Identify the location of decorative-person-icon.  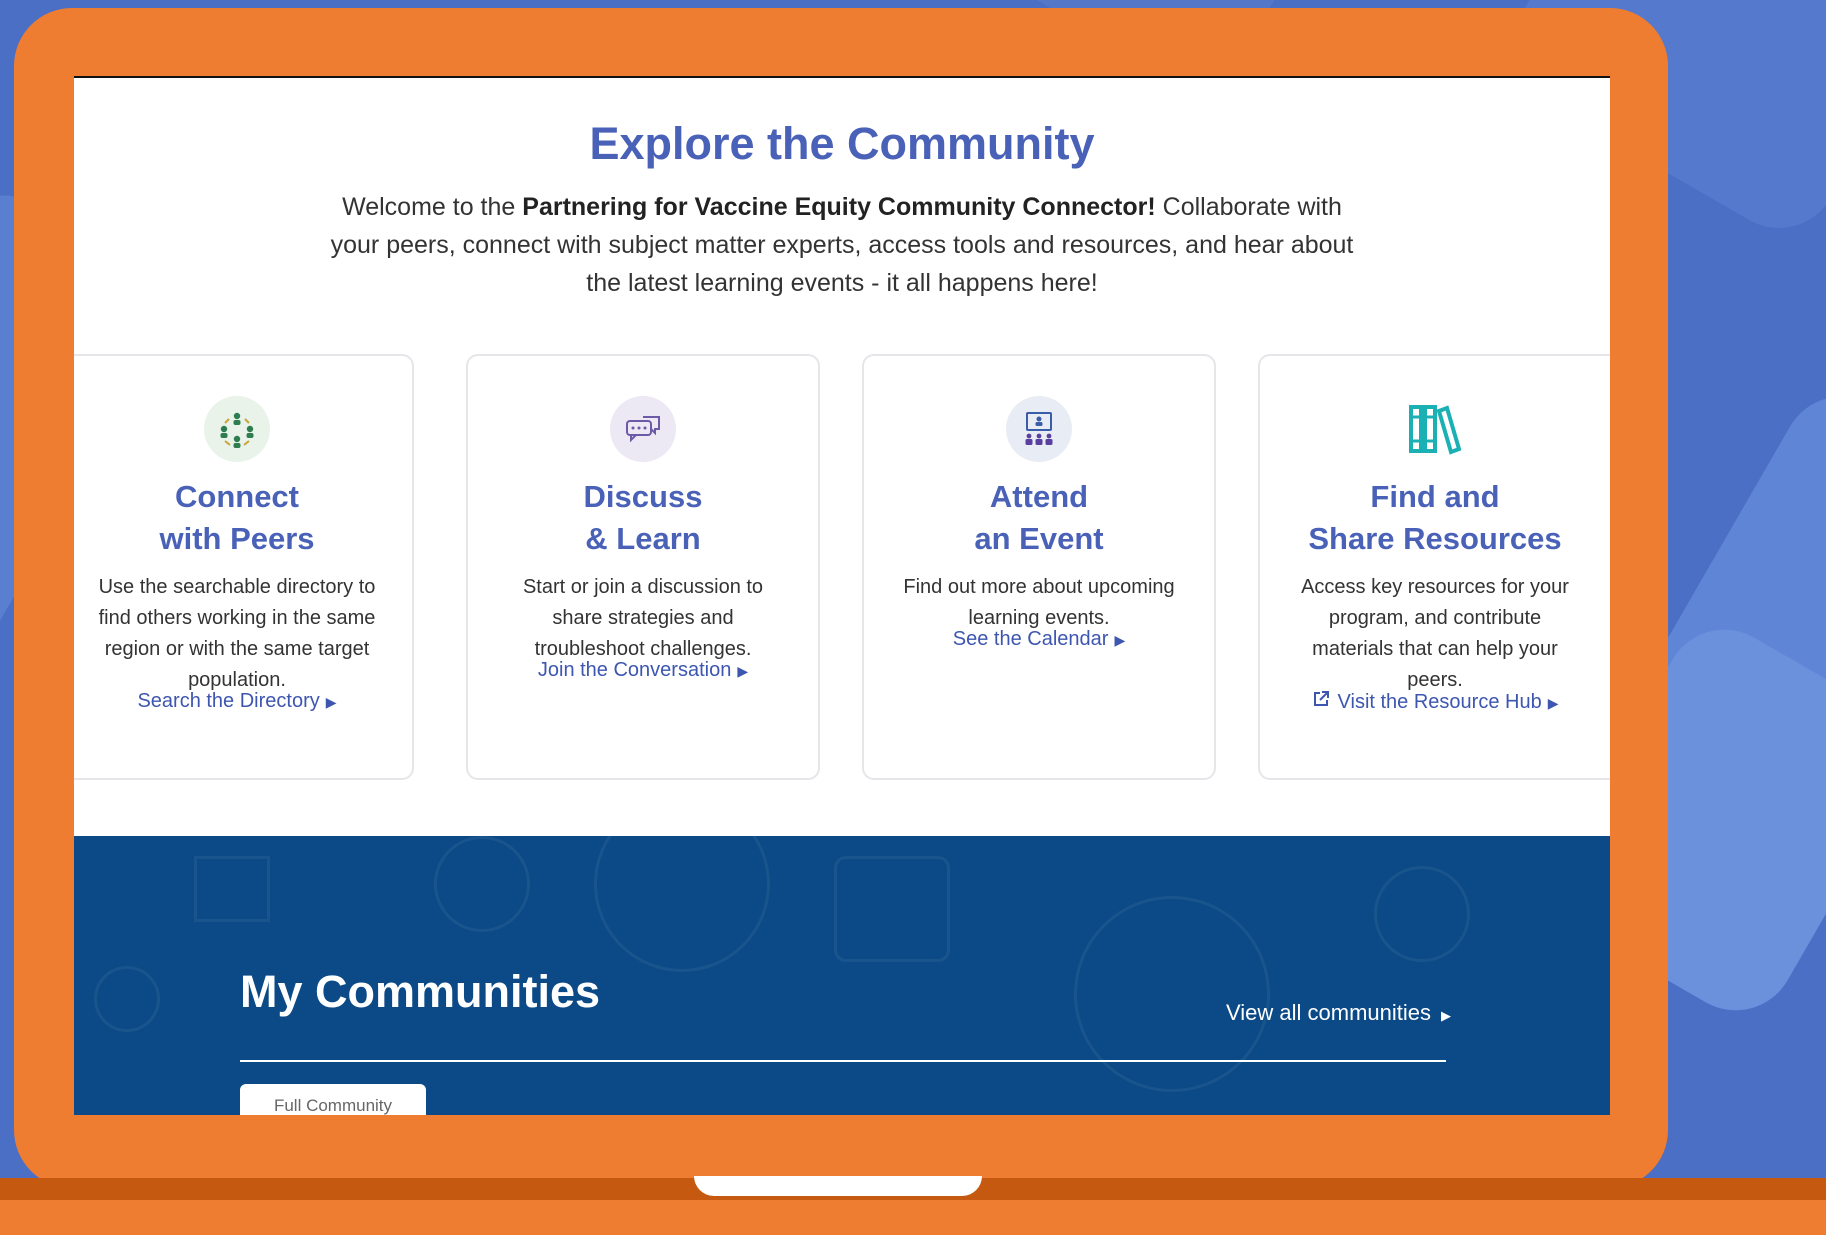
(892, 909).